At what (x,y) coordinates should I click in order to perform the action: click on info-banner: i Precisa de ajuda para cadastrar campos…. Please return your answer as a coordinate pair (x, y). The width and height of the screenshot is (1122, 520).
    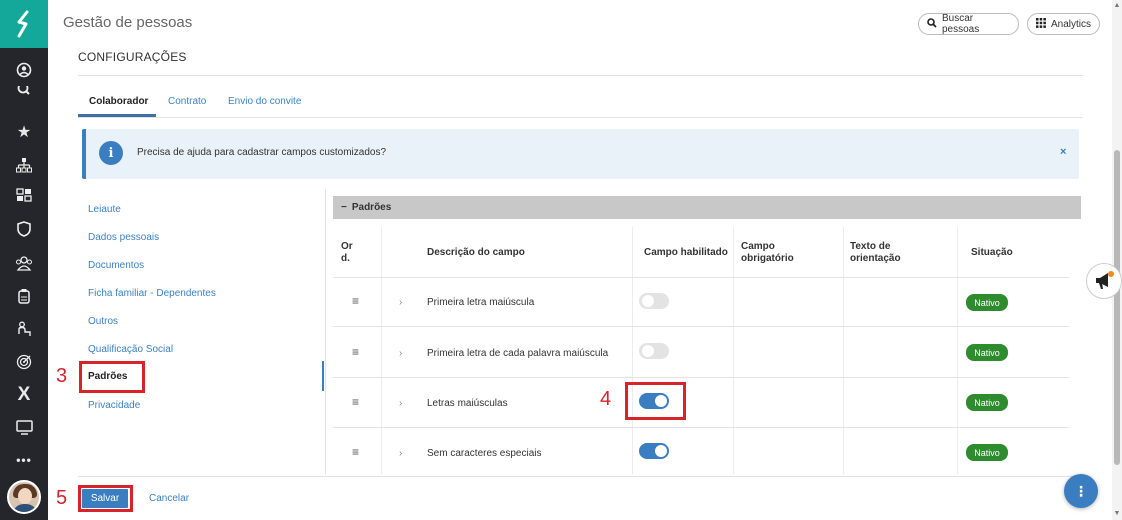
    Looking at the image, I should click on (580, 154).